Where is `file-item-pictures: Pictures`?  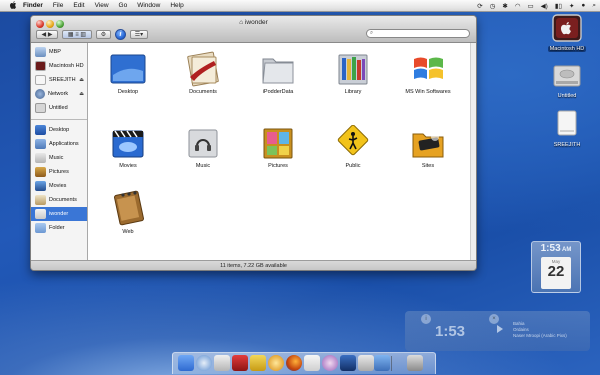
file-item-pictures: Pictures is located at coordinates (278, 147).